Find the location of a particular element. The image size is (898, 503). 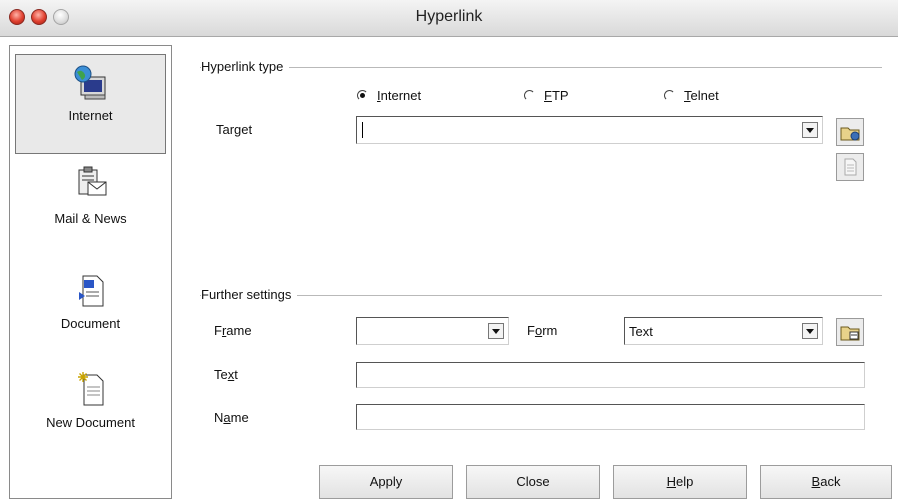

hyperlink-type-heading: Hyperlink type is located at coordinates (245, 66).